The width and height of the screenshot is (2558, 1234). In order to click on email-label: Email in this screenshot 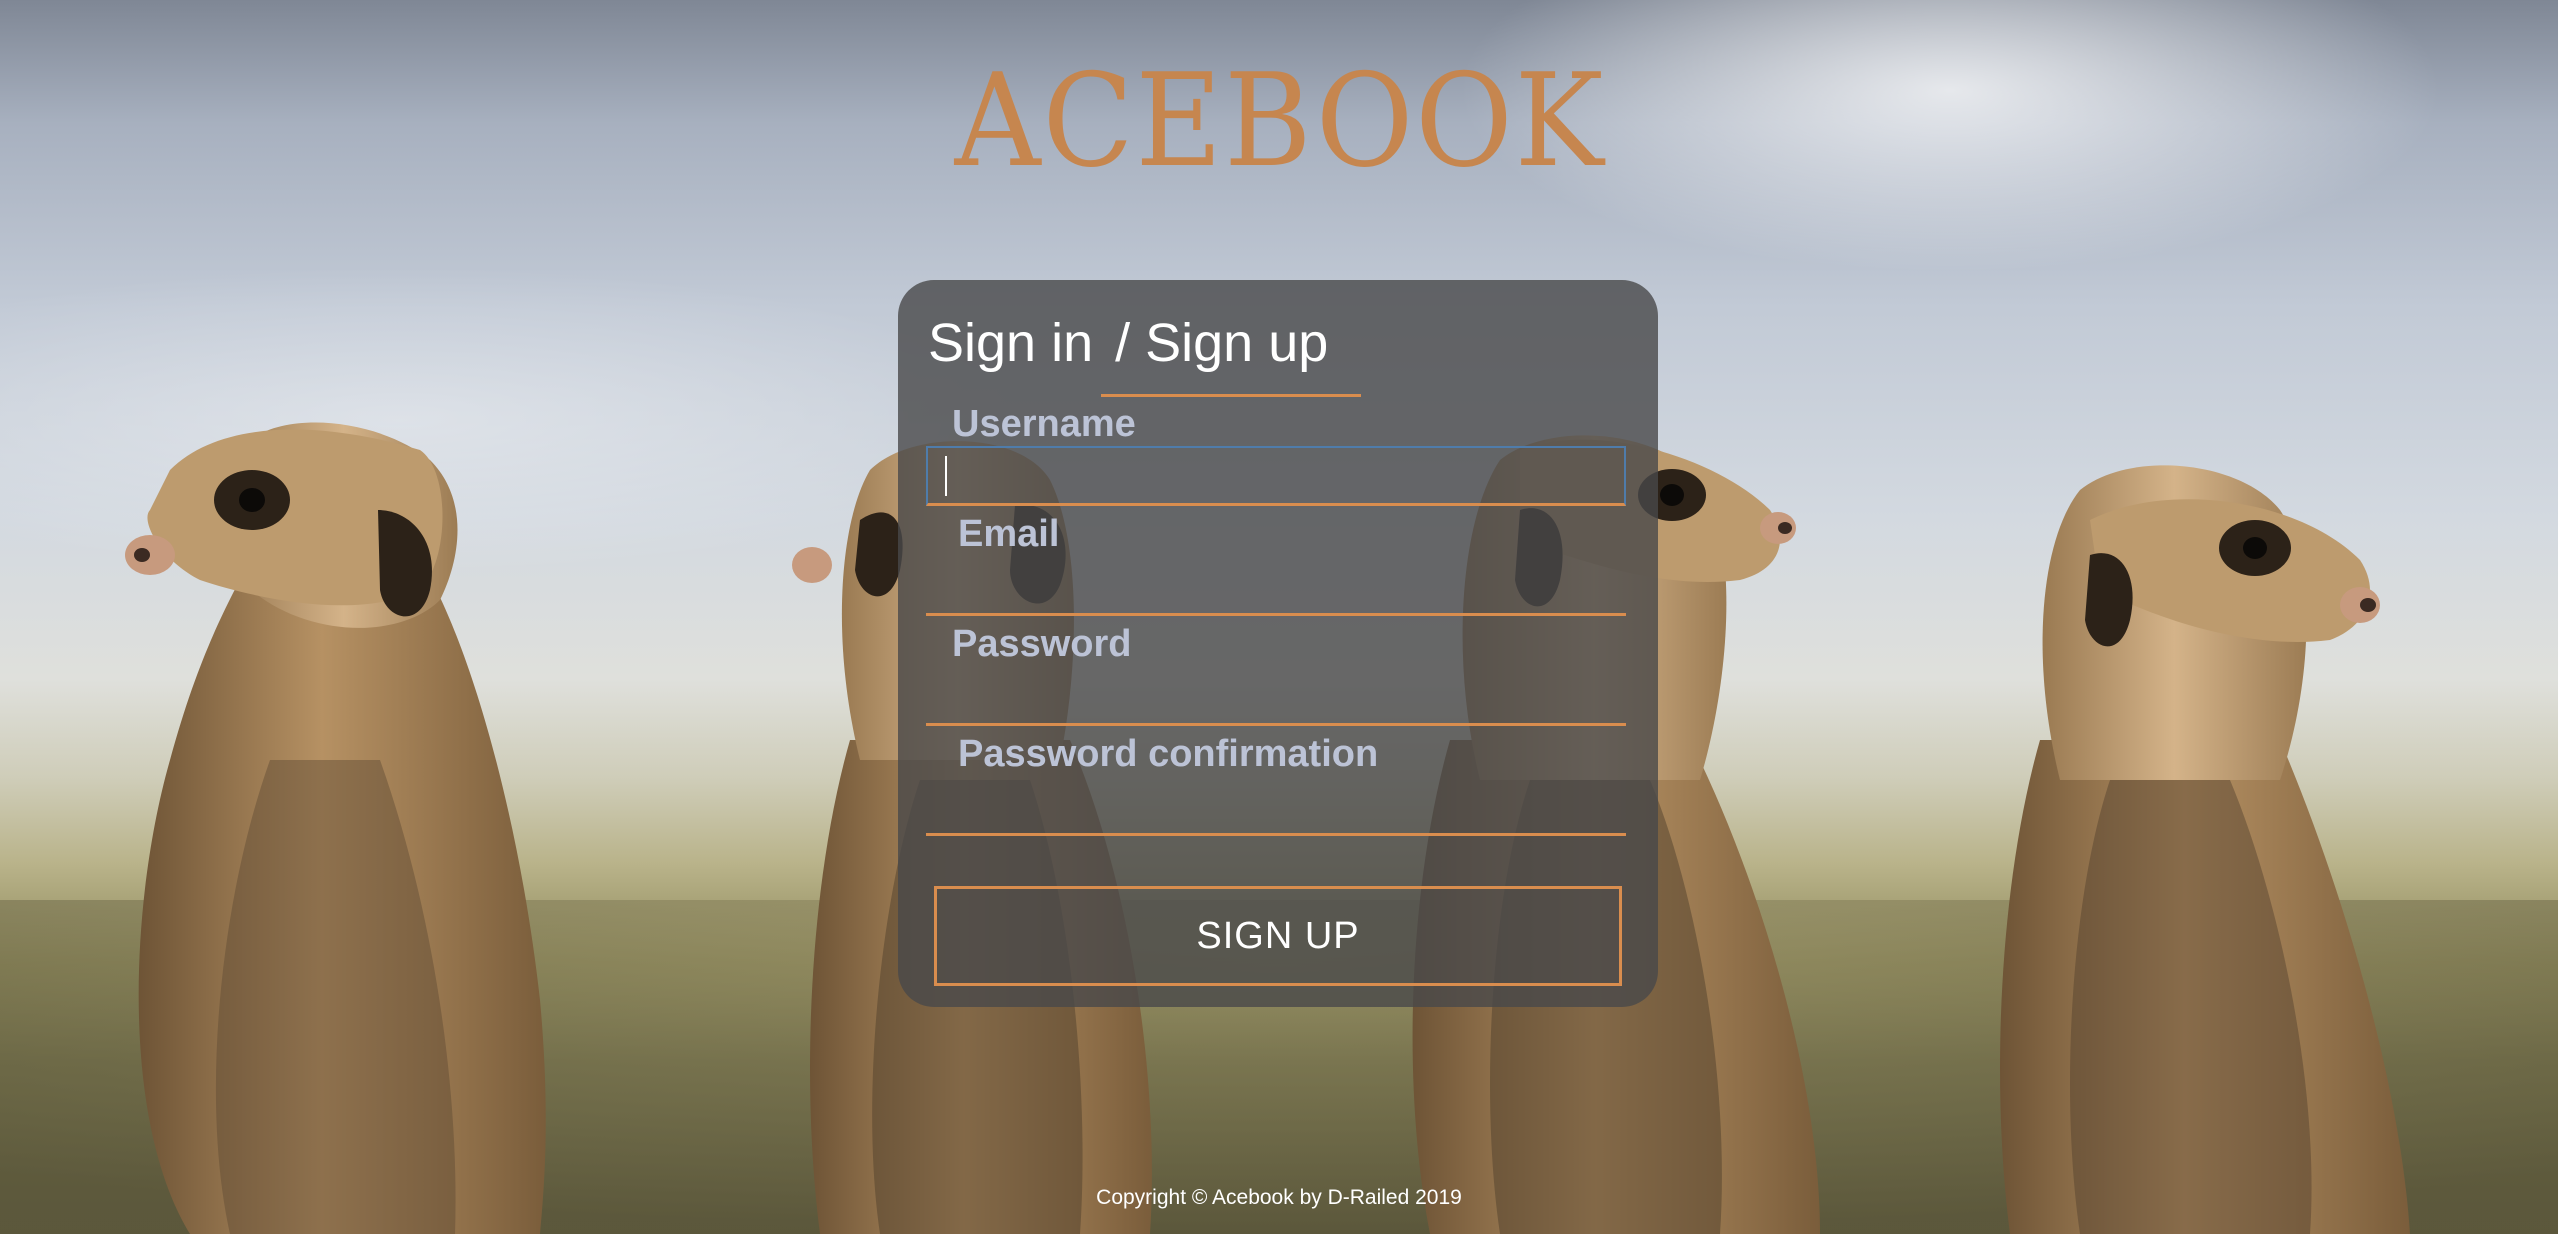, I will do `click(1009, 534)`.